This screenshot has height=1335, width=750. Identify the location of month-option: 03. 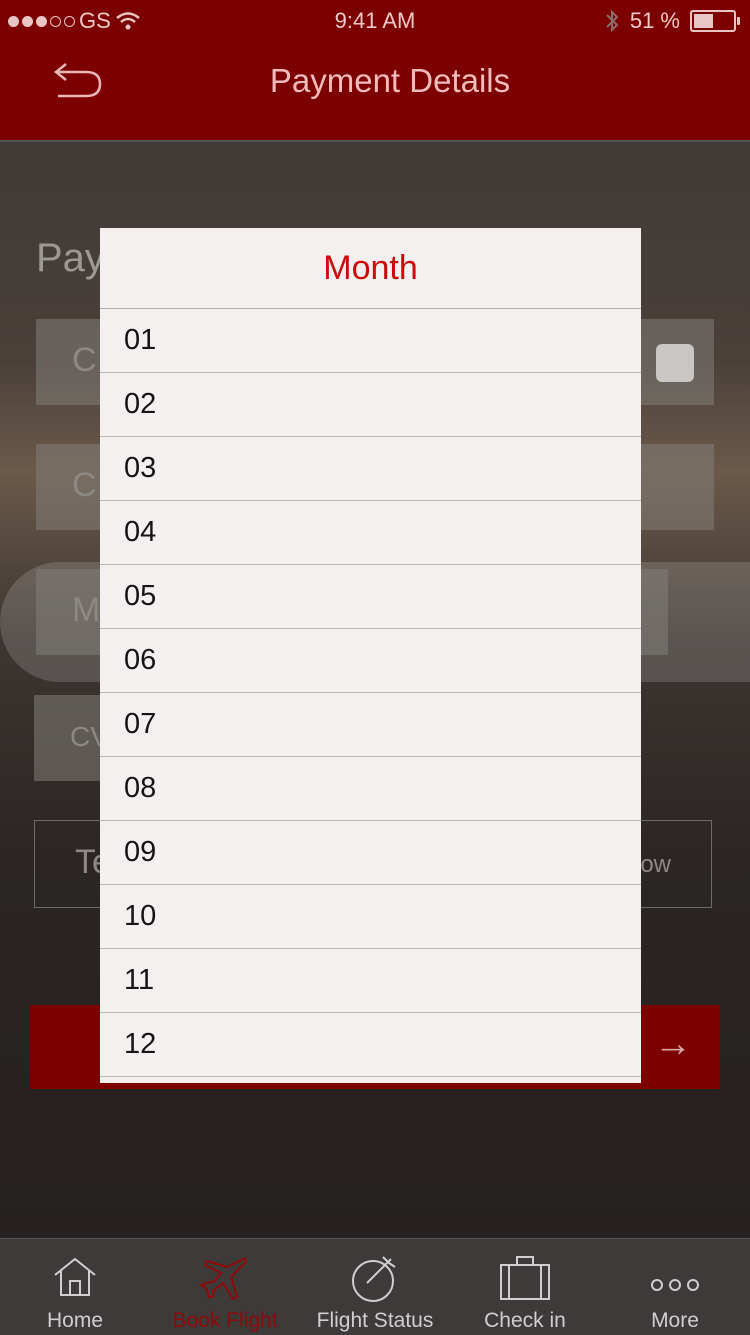
(370, 469).